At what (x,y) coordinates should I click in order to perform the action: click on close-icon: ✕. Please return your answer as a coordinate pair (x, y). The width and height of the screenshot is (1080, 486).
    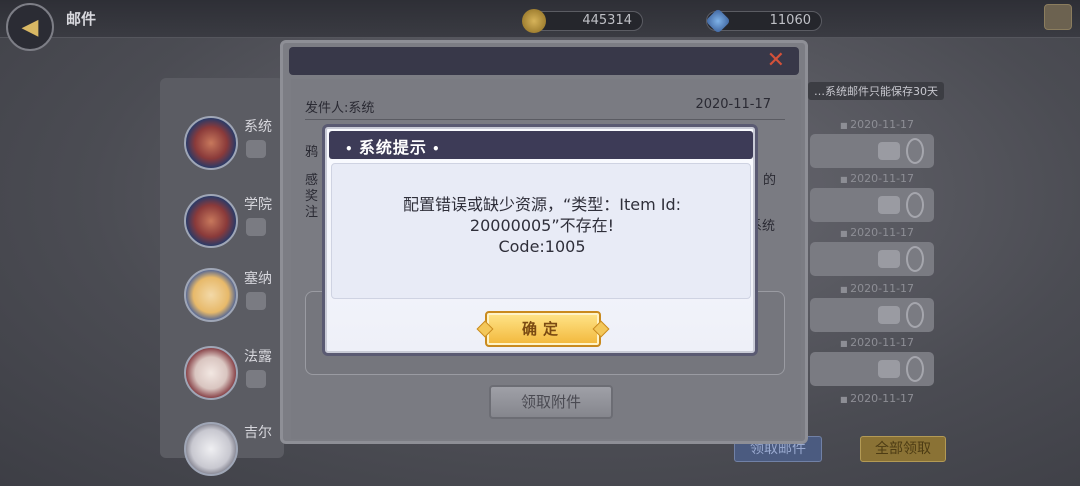
    Looking at the image, I should click on (776, 61).